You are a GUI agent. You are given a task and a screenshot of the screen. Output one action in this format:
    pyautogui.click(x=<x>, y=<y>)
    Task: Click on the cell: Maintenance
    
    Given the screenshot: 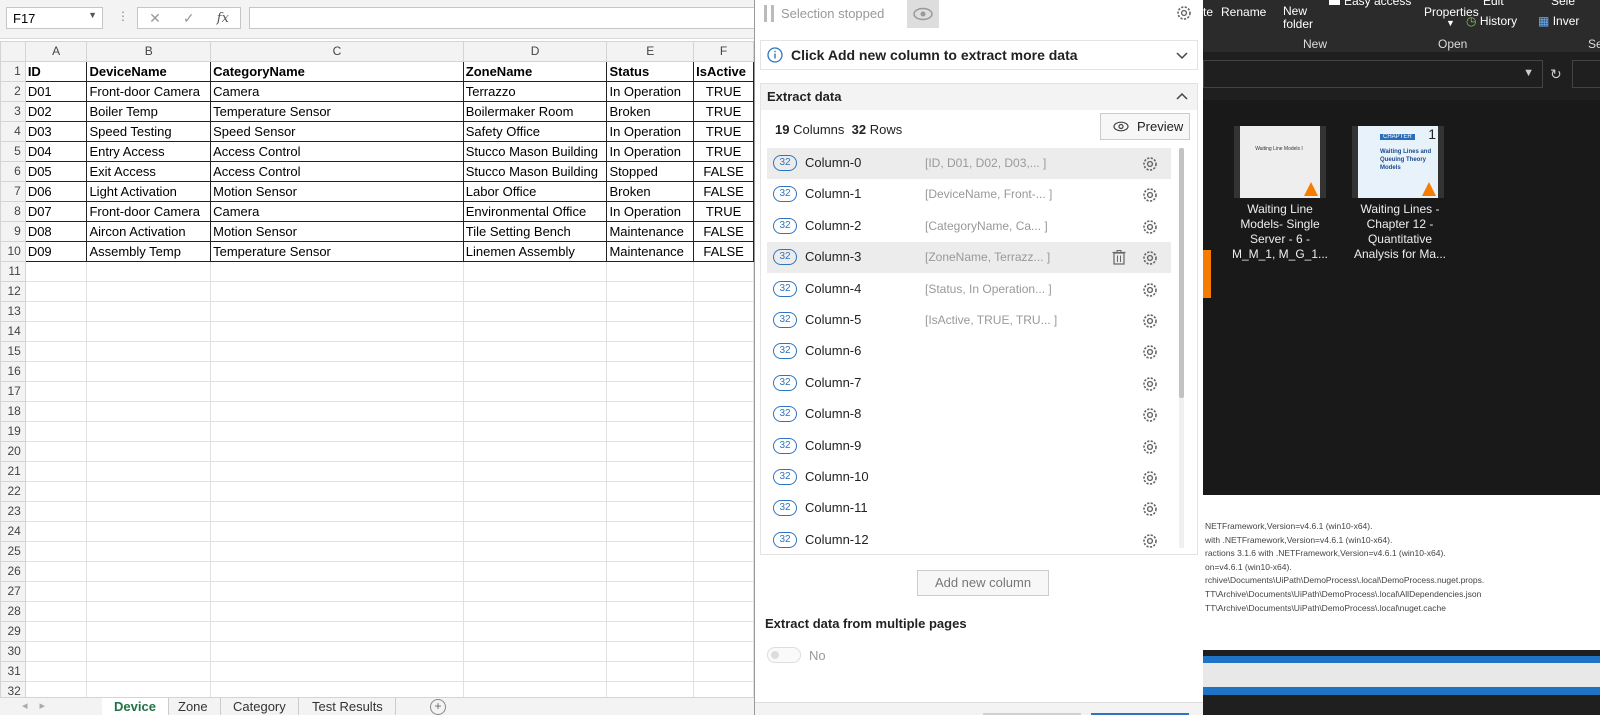 What is the action you would take?
    pyautogui.click(x=650, y=251)
    